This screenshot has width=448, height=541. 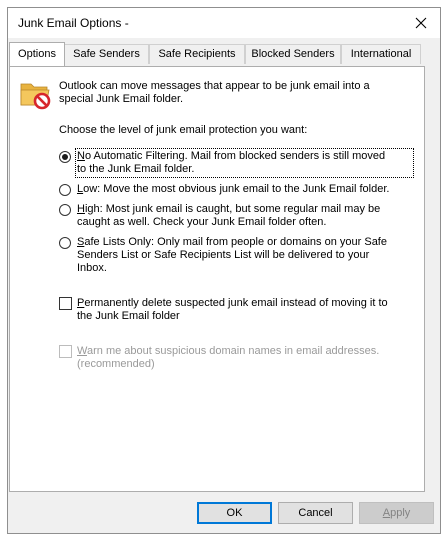 I want to click on apply-button: Apply, so click(x=396, y=513).